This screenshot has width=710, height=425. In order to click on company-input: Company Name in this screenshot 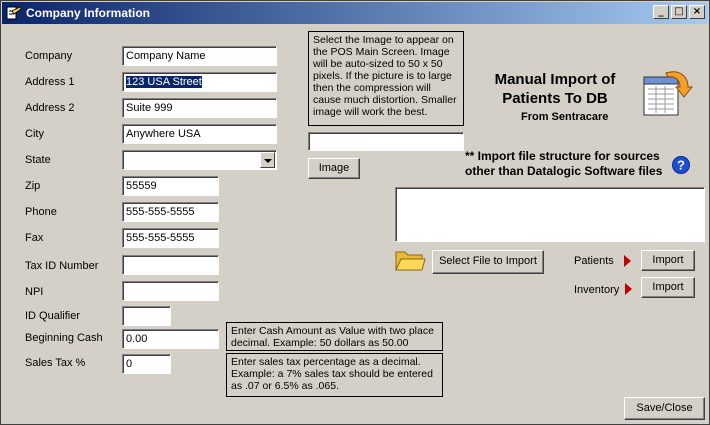, I will do `click(199, 56)`.